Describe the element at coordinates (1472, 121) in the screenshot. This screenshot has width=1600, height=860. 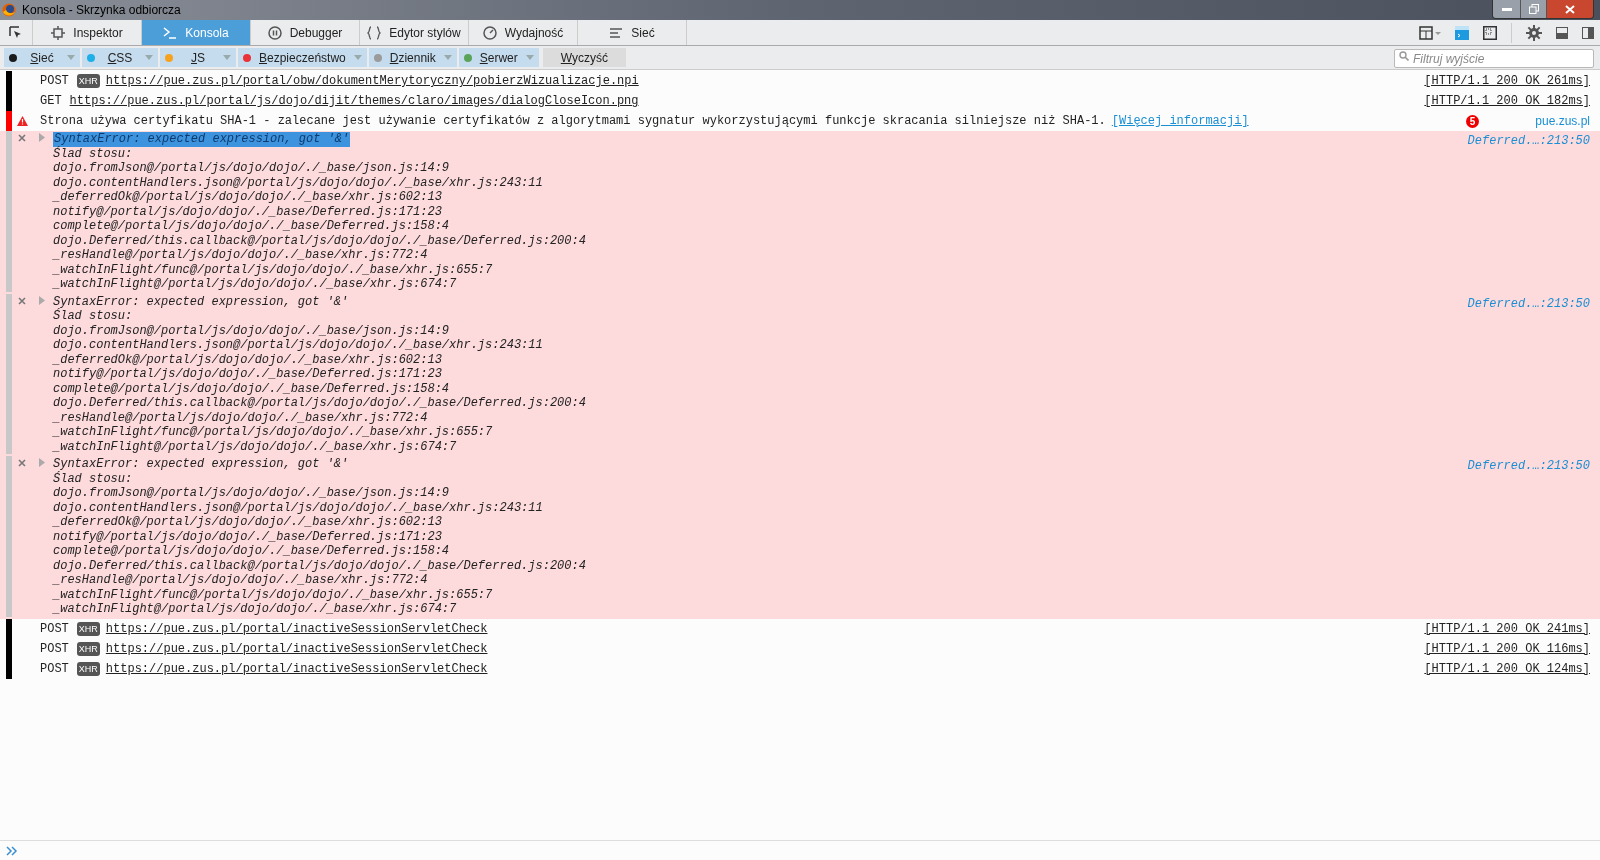
I see `repeat-count-badge: 5` at that location.